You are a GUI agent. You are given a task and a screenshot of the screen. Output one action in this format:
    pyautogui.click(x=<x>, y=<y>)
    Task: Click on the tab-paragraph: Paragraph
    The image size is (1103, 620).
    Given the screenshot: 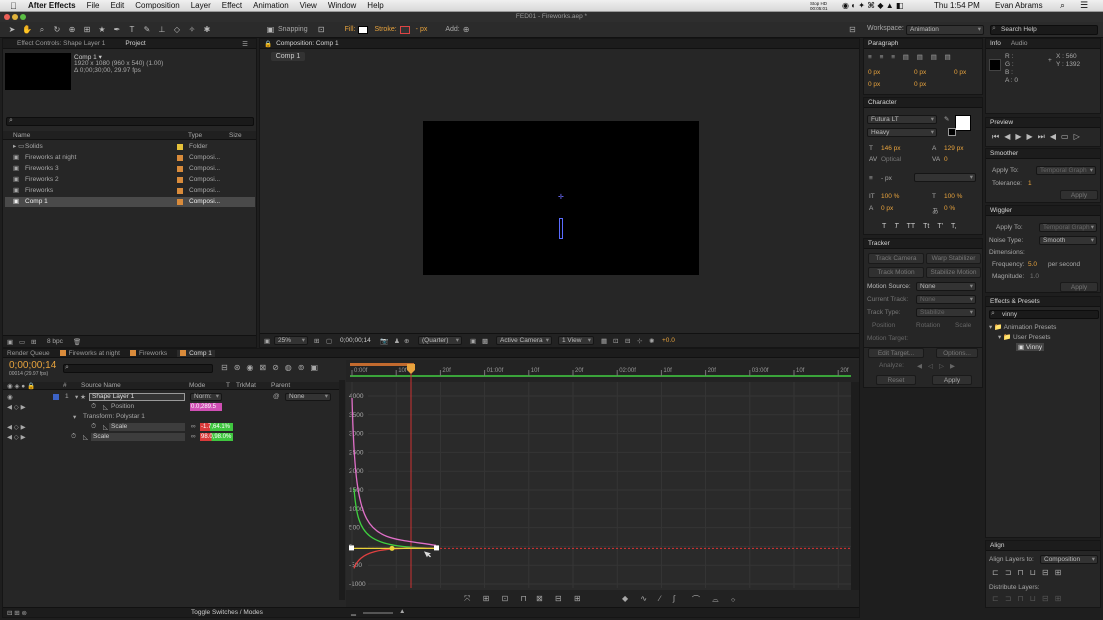 What is the action you would take?
    pyautogui.click(x=883, y=43)
    